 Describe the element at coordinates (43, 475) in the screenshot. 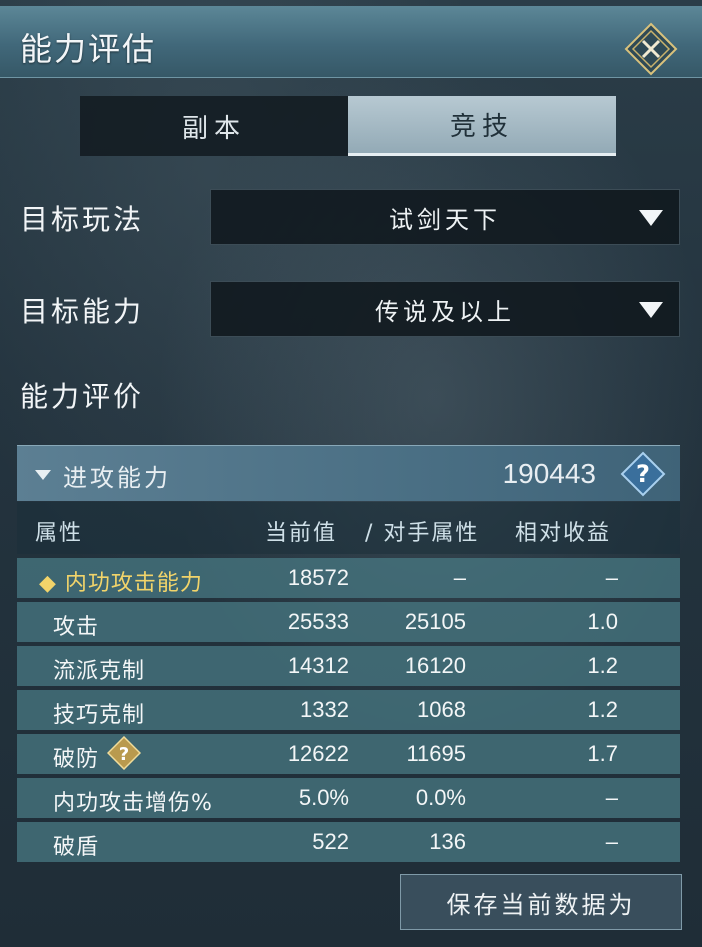

I see `collapse-triangle-icon` at that location.